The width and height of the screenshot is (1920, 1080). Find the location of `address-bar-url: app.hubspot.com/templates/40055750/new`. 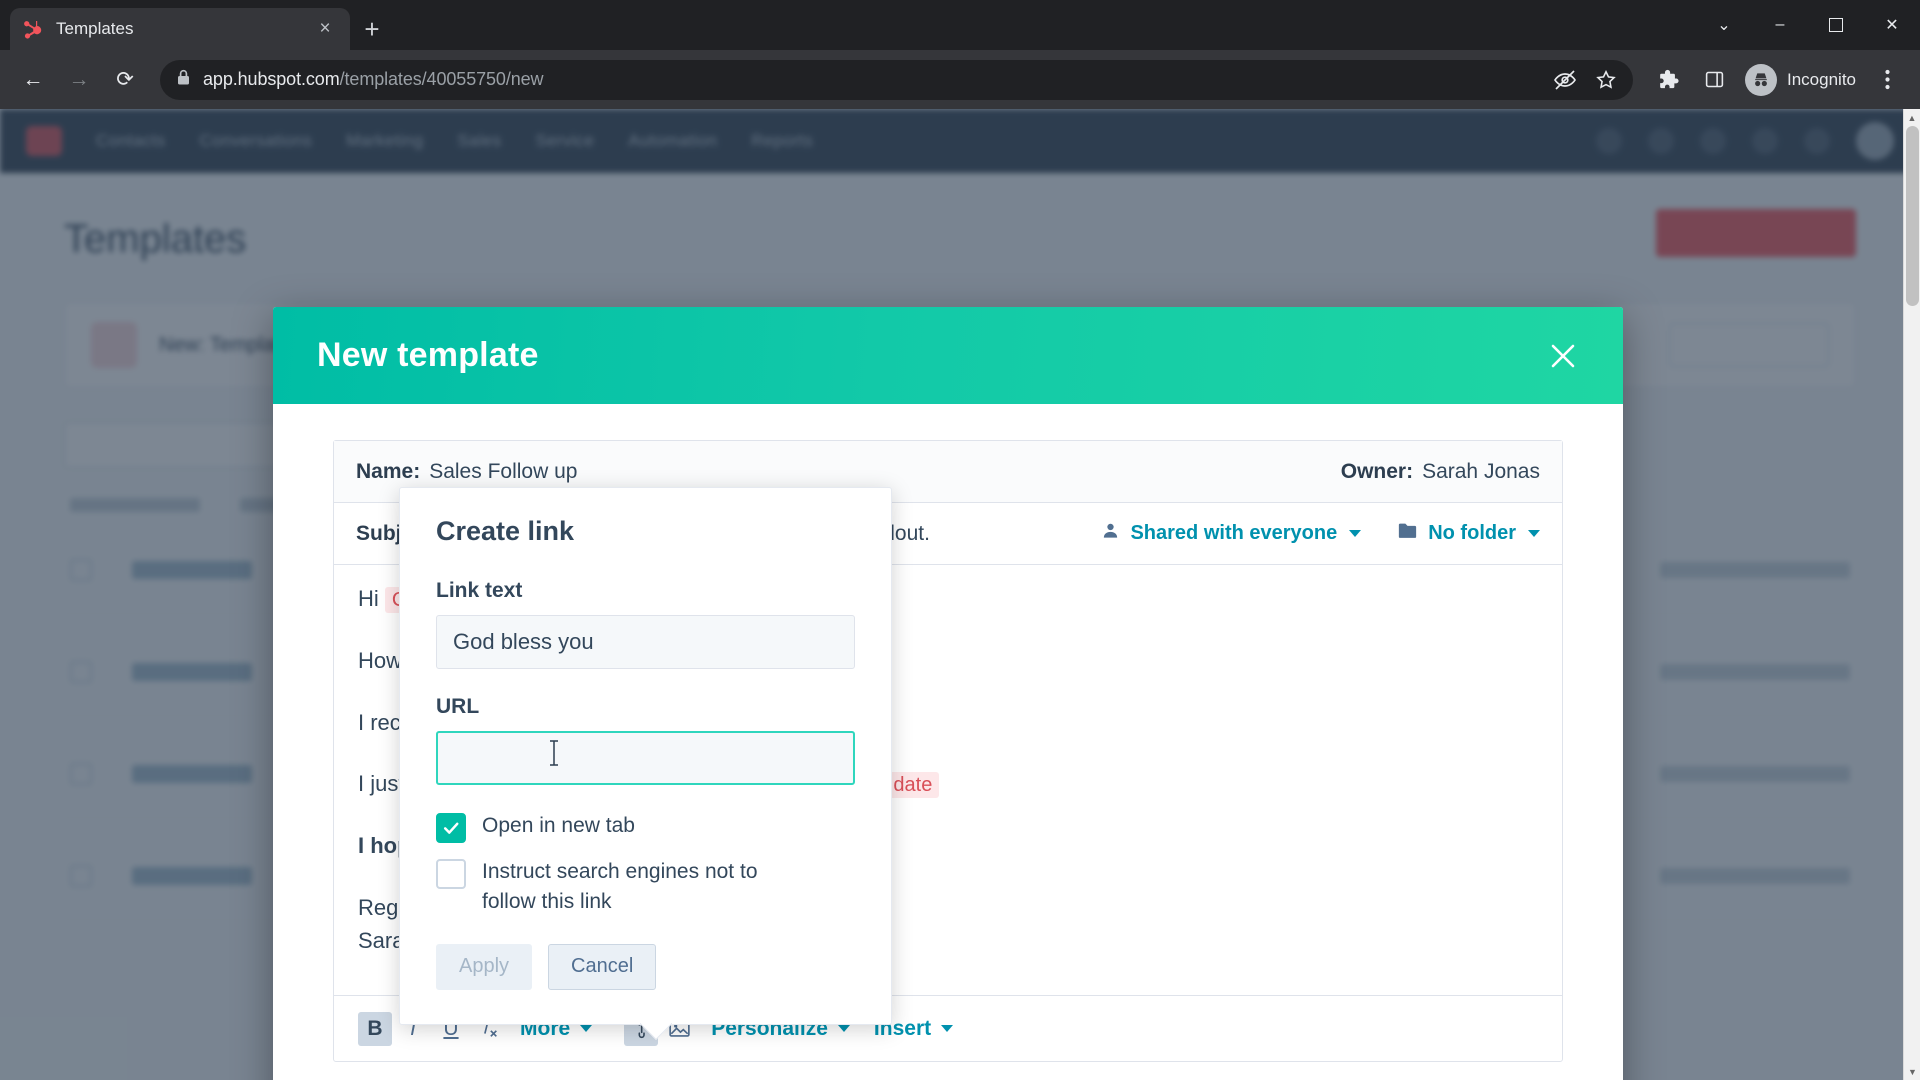

address-bar-url: app.hubspot.com/templates/40055750/new is located at coordinates (373, 79).